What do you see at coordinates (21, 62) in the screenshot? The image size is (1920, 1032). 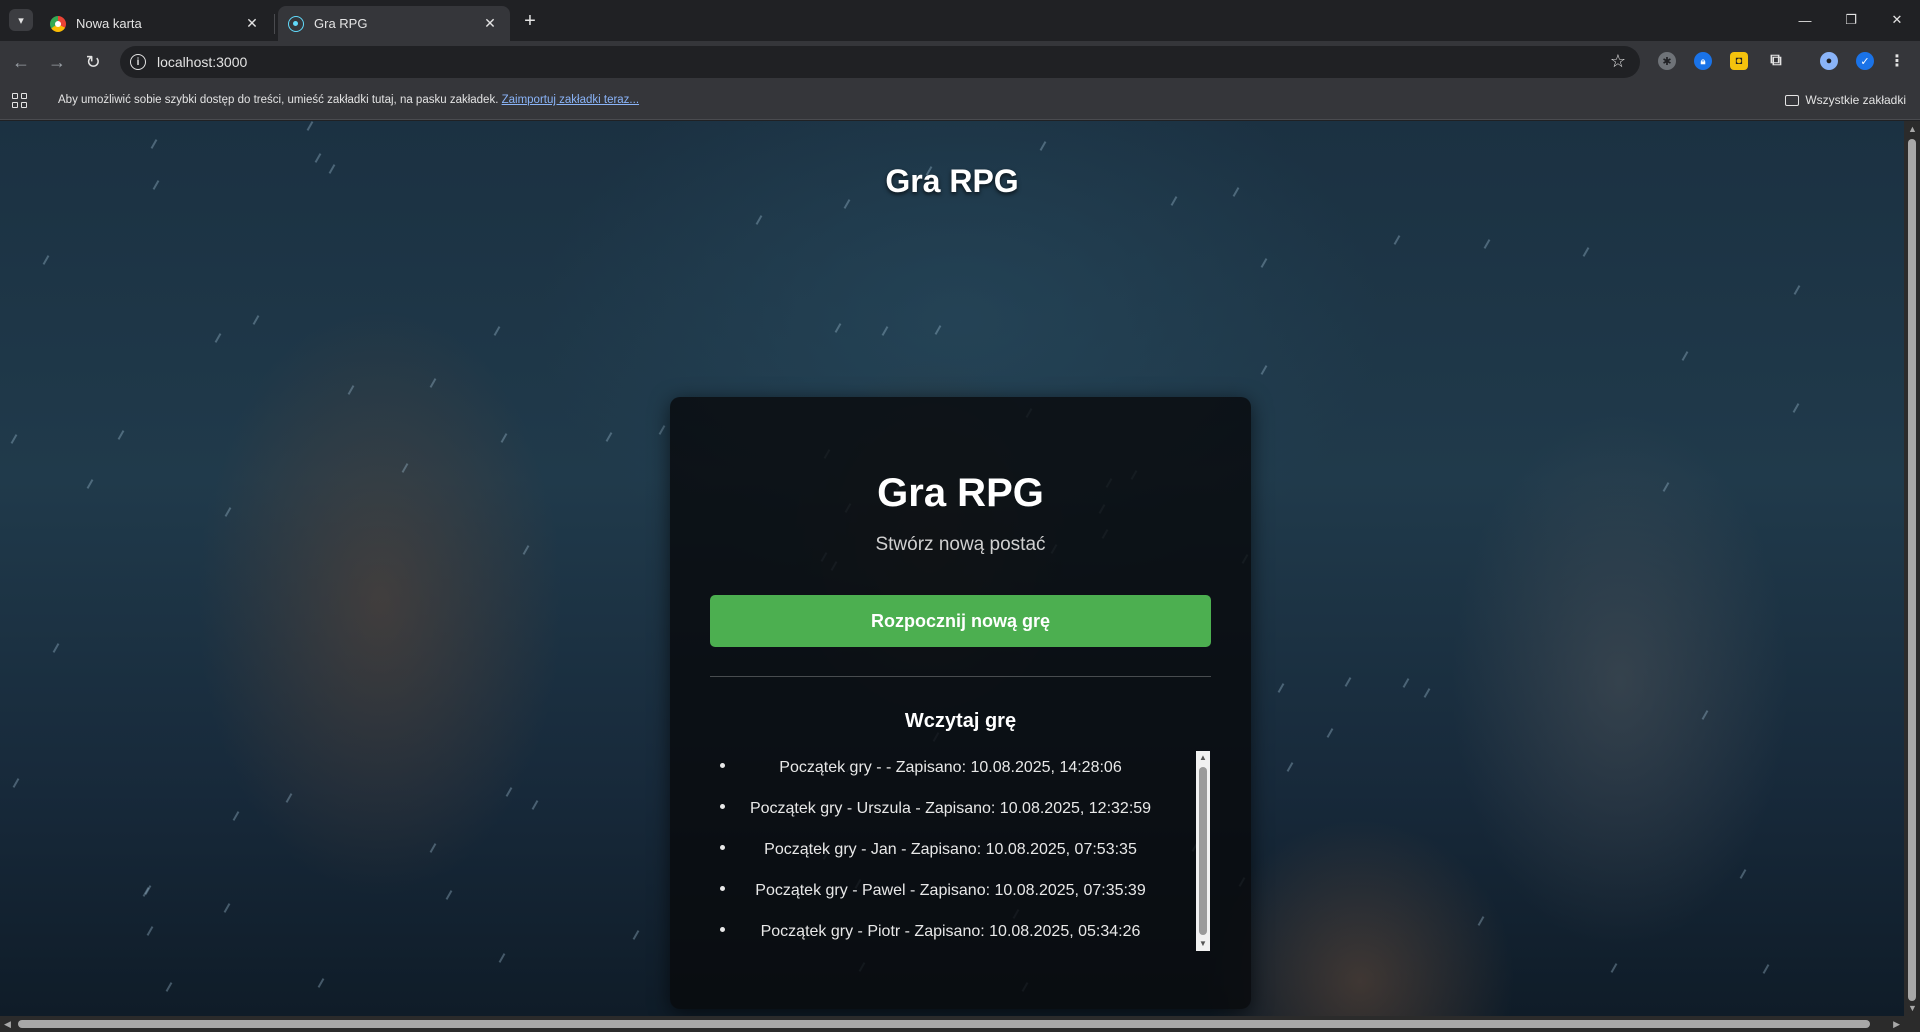 I see `back-arrow-left-icon: ←` at bounding box center [21, 62].